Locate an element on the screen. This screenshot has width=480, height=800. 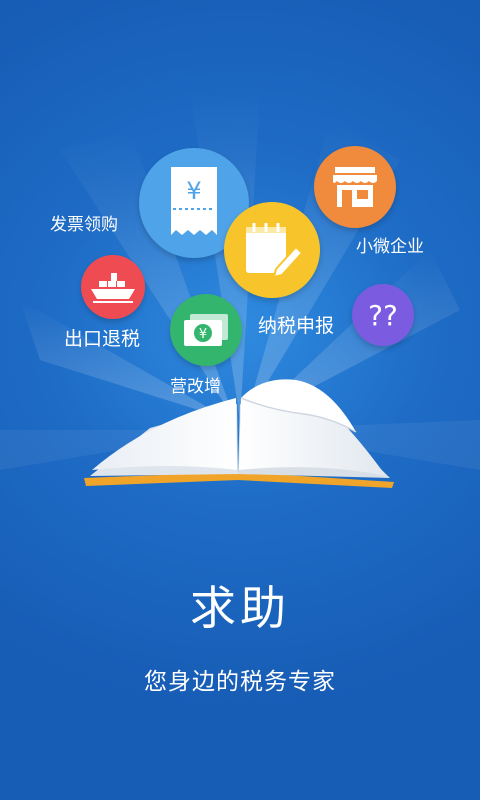
topic-vat-reform-label: 营改增 is located at coordinates (195, 384).